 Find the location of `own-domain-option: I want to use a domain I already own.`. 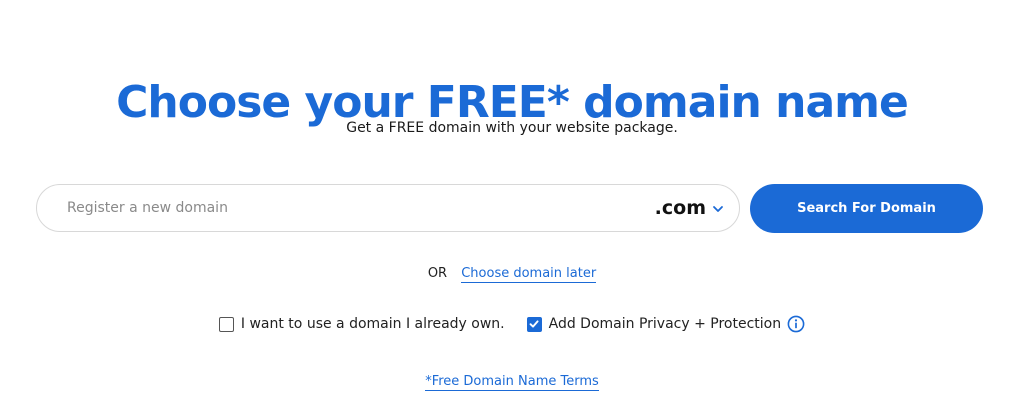

own-domain-option: I want to use a domain I already own. is located at coordinates (361, 324).